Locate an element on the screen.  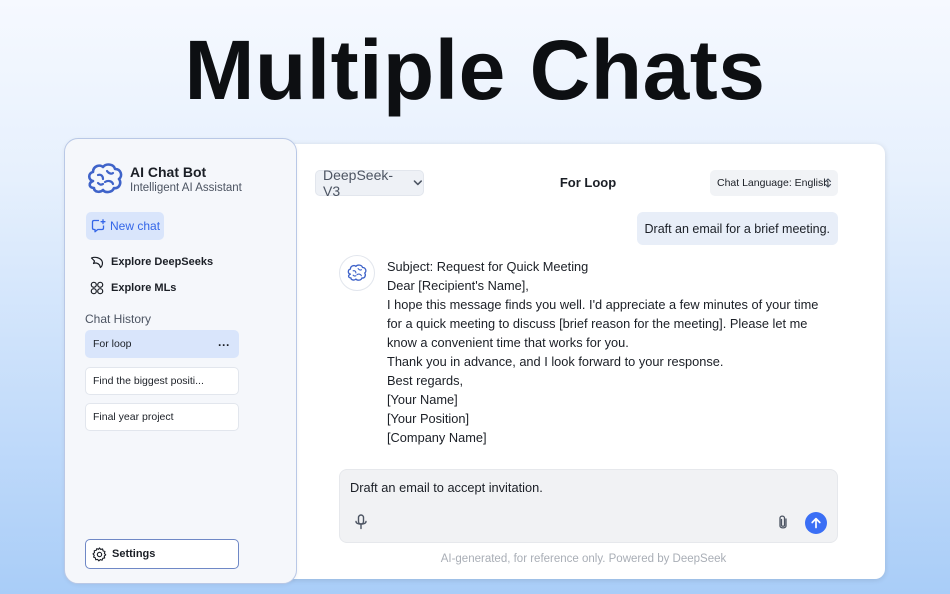
bot-message-line: [Your Position] is located at coordinates (428, 418).